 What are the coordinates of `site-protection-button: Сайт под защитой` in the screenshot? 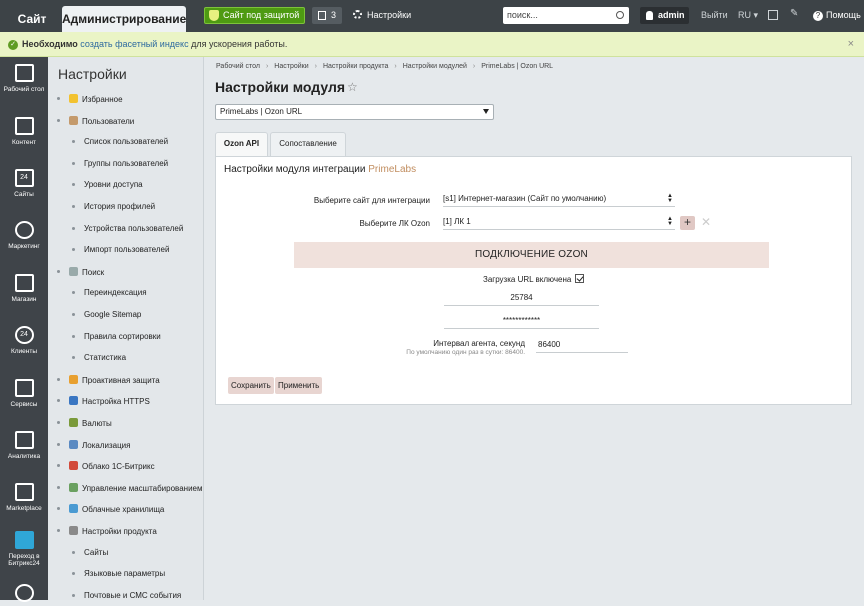 It's located at (254, 15).